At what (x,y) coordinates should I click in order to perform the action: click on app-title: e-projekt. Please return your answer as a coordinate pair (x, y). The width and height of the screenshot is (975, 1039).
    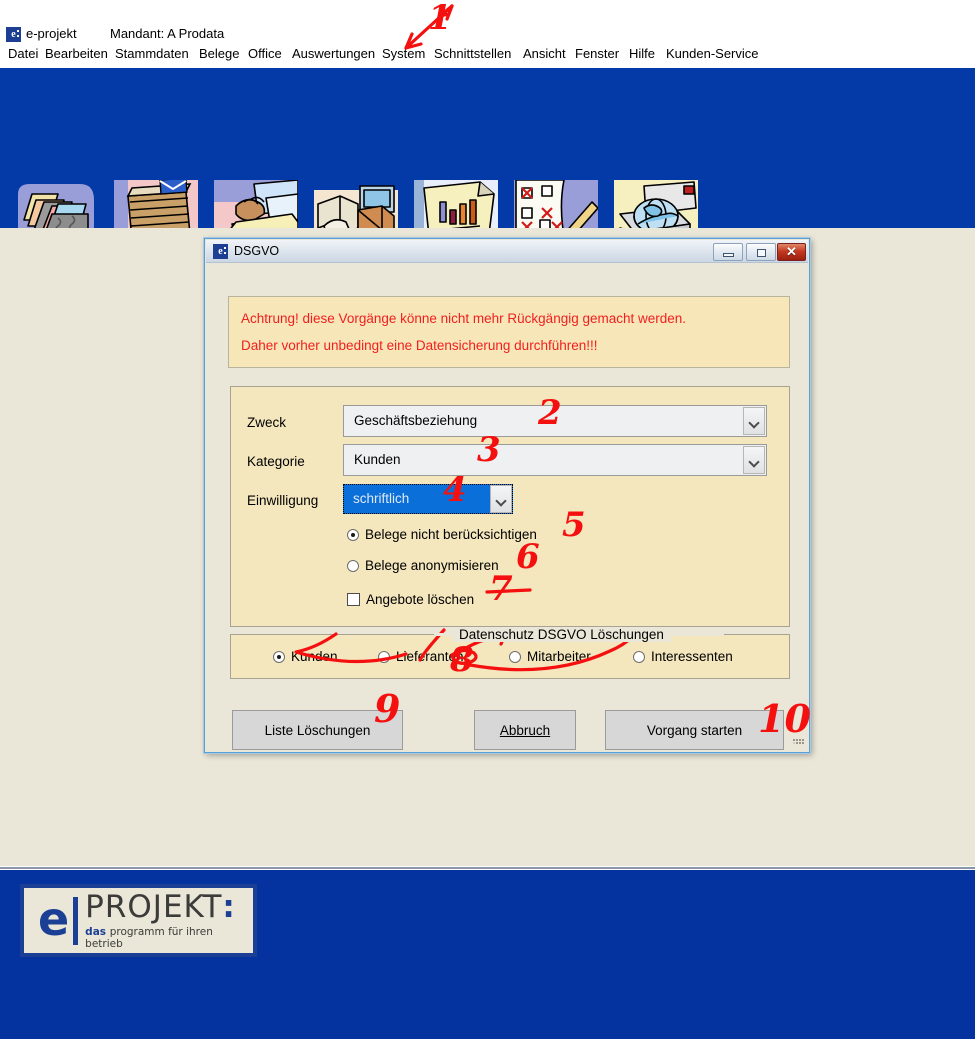
    Looking at the image, I should click on (51, 33).